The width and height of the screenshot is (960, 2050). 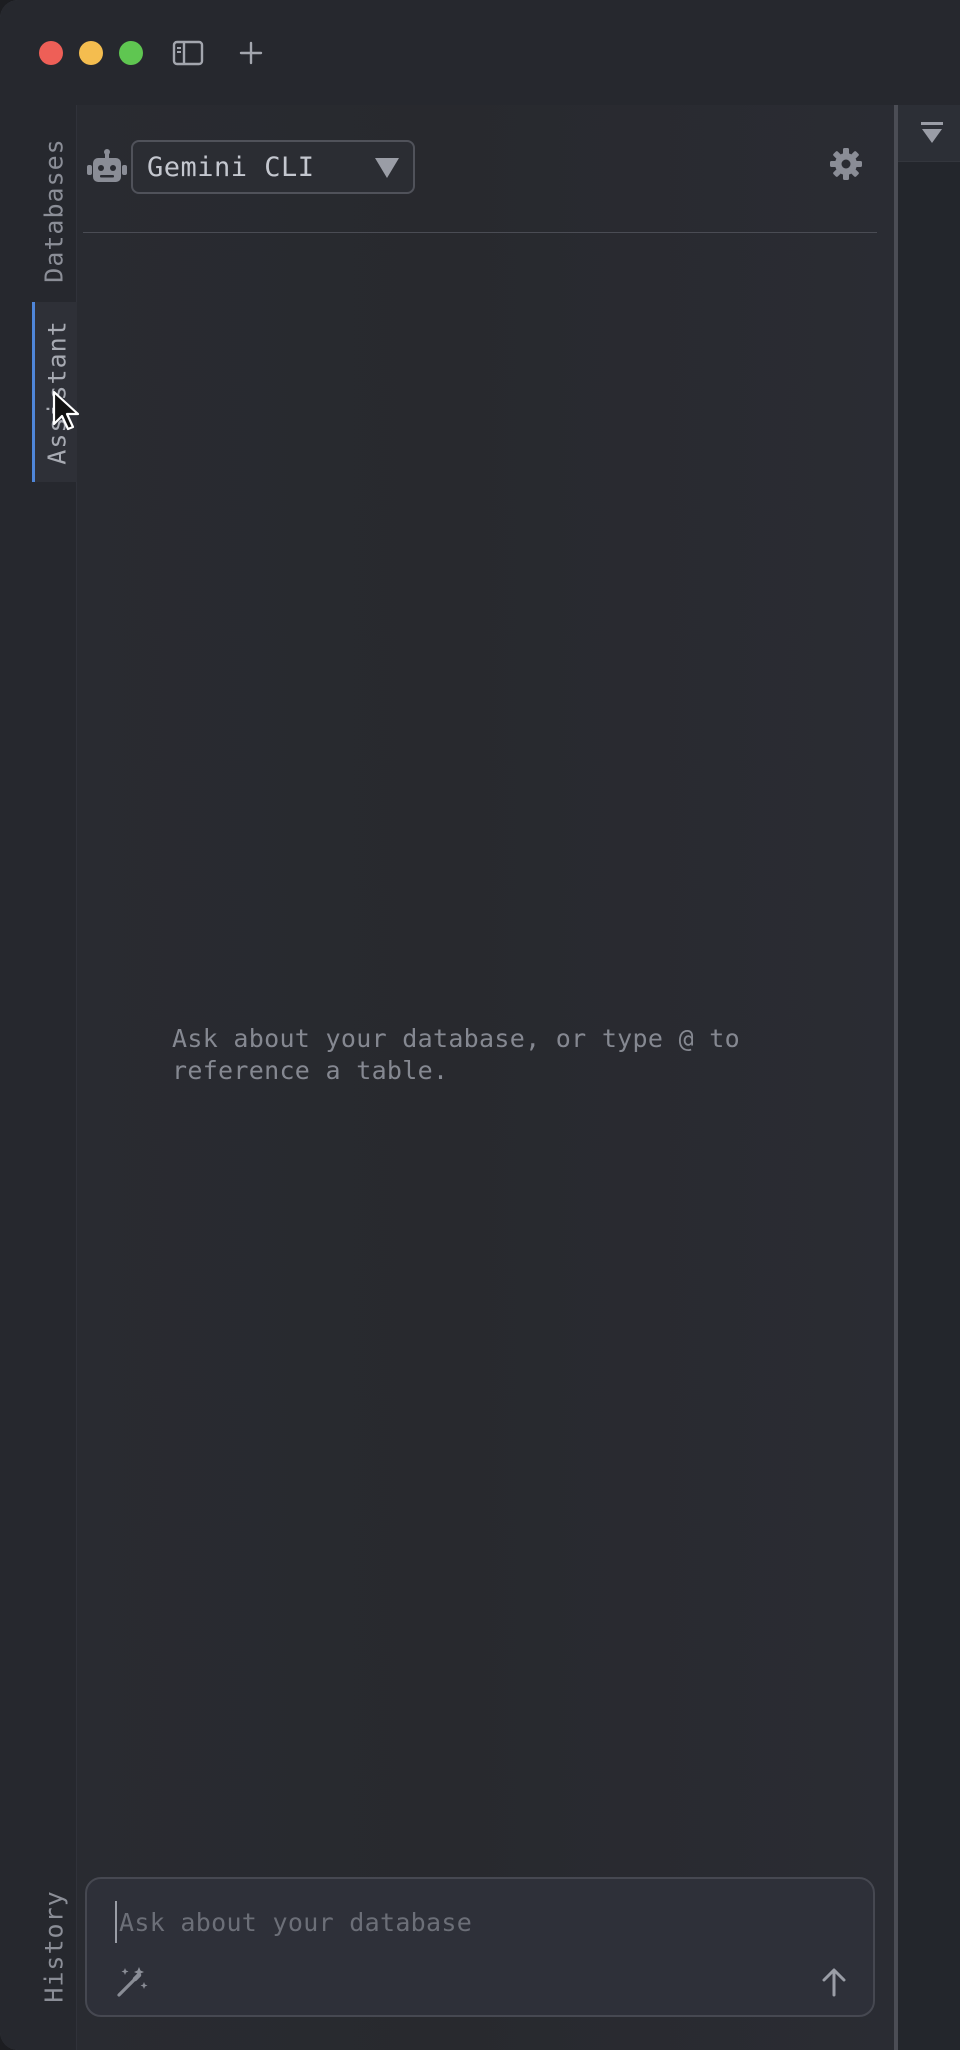 I want to click on filter-icon, so click(x=932, y=133).